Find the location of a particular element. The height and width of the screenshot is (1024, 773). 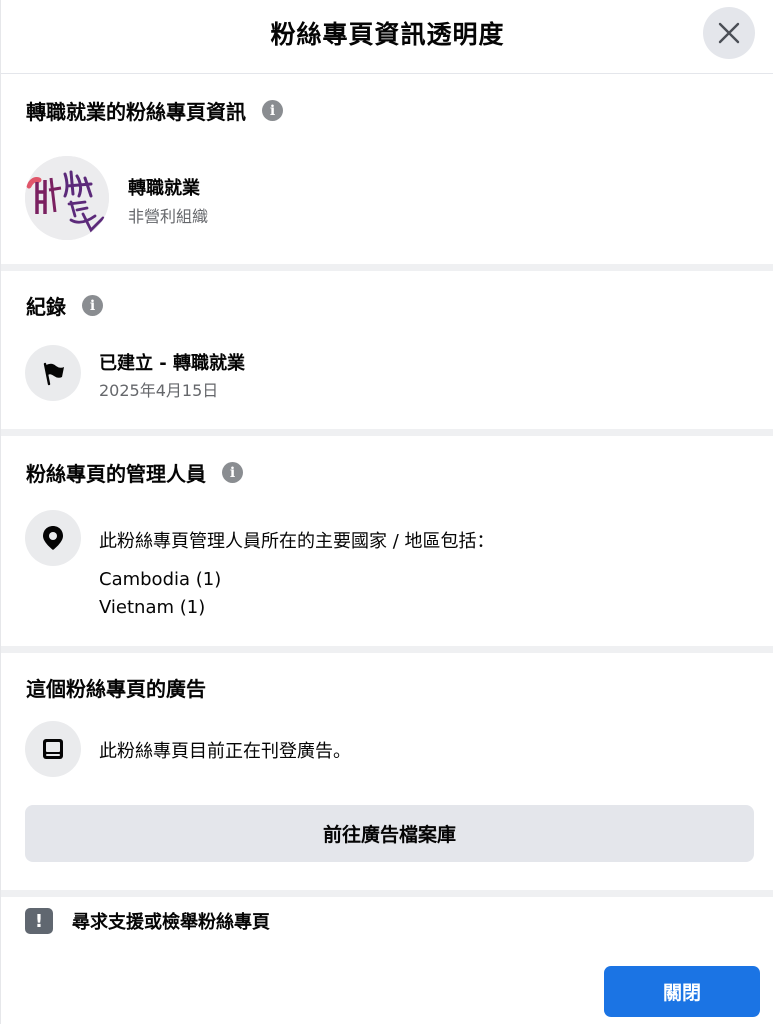

page-name: 轉職就業 is located at coordinates (164, 187).